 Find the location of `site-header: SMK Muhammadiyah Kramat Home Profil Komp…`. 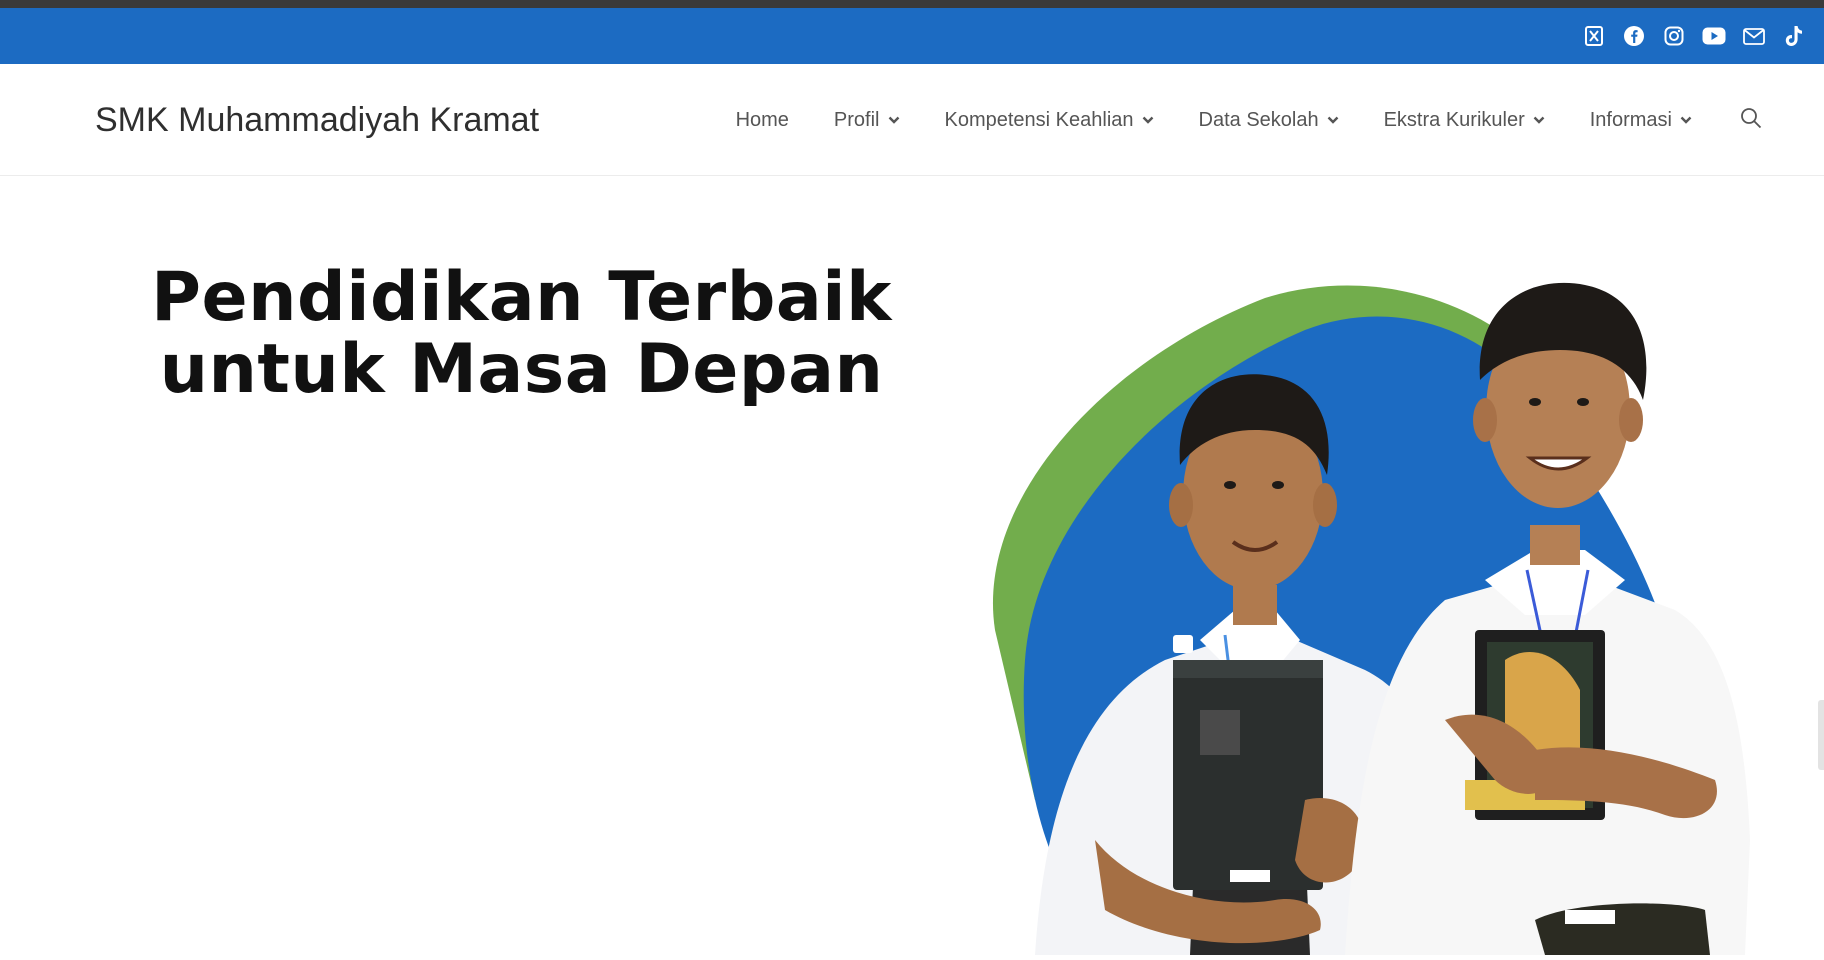

site-header: SMK Muhammadiyah Kramat Home Profil Komp… is located at coordinates (912, 120).